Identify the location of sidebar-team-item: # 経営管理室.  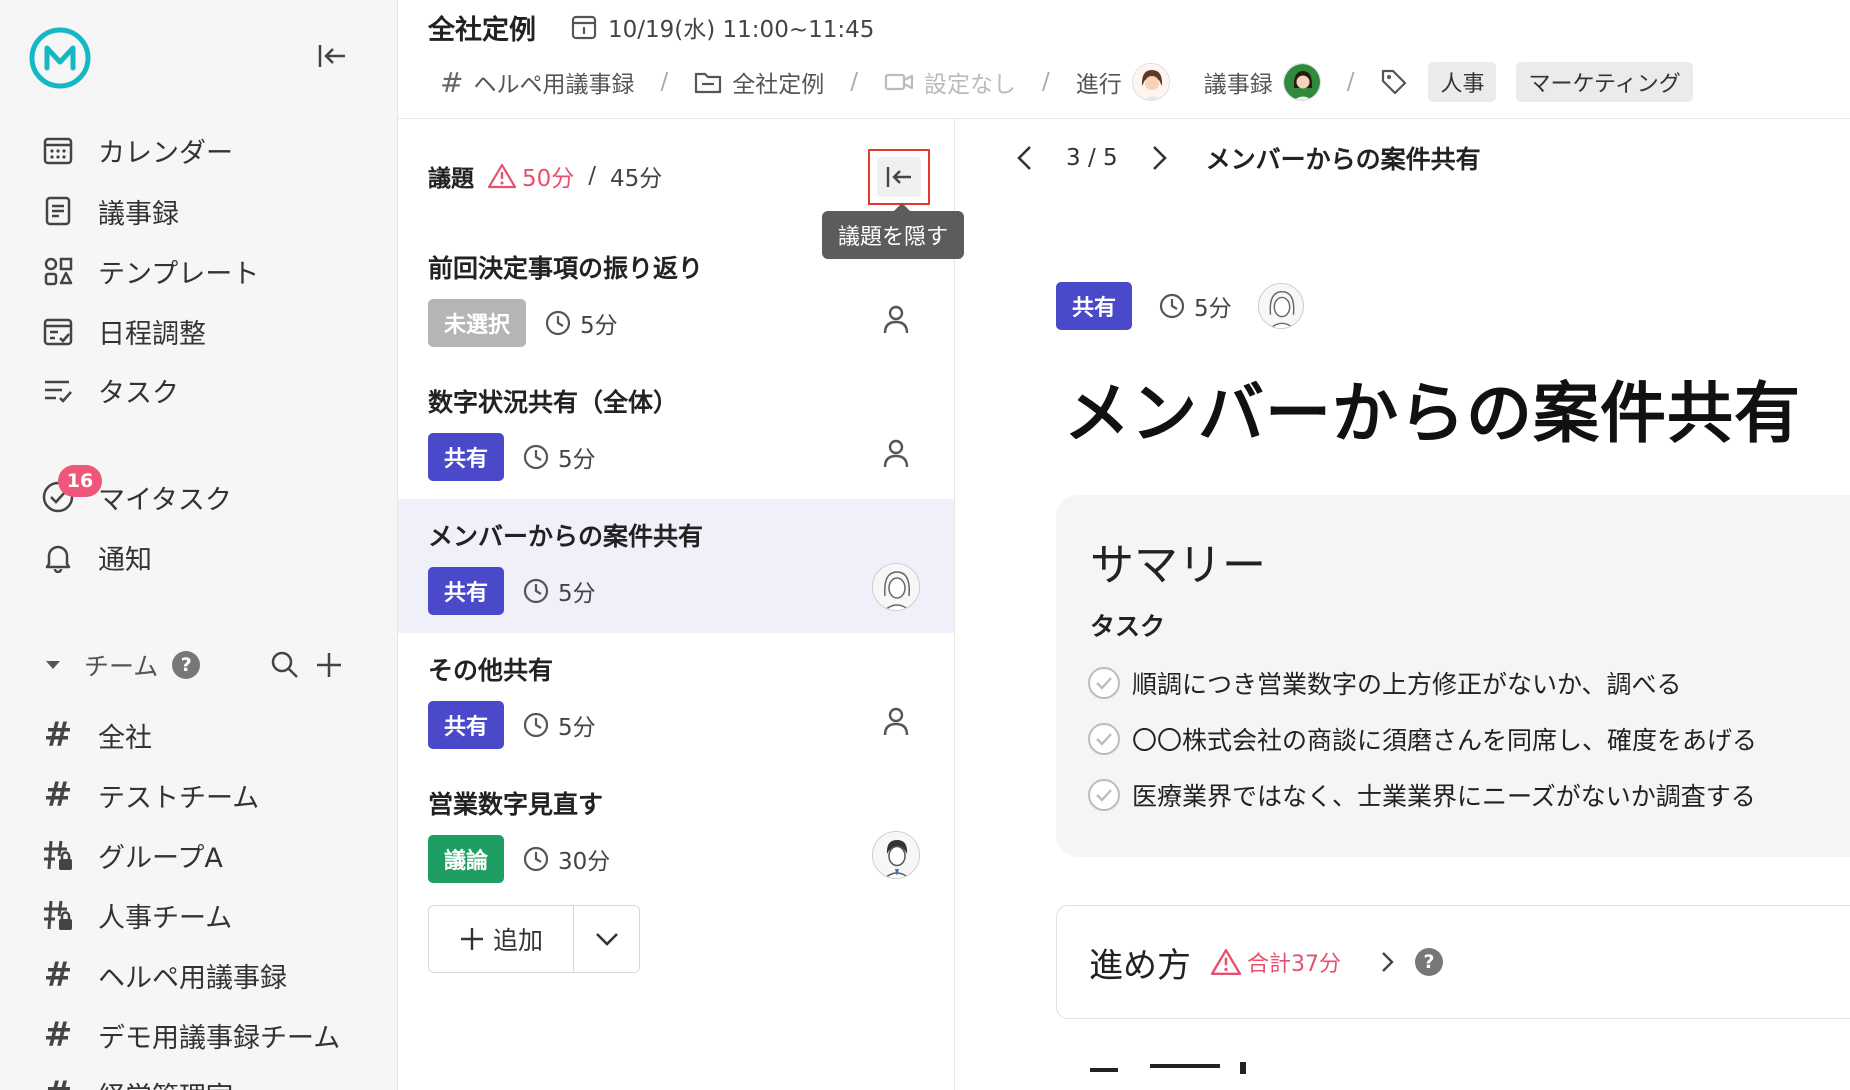
(136, 1080).